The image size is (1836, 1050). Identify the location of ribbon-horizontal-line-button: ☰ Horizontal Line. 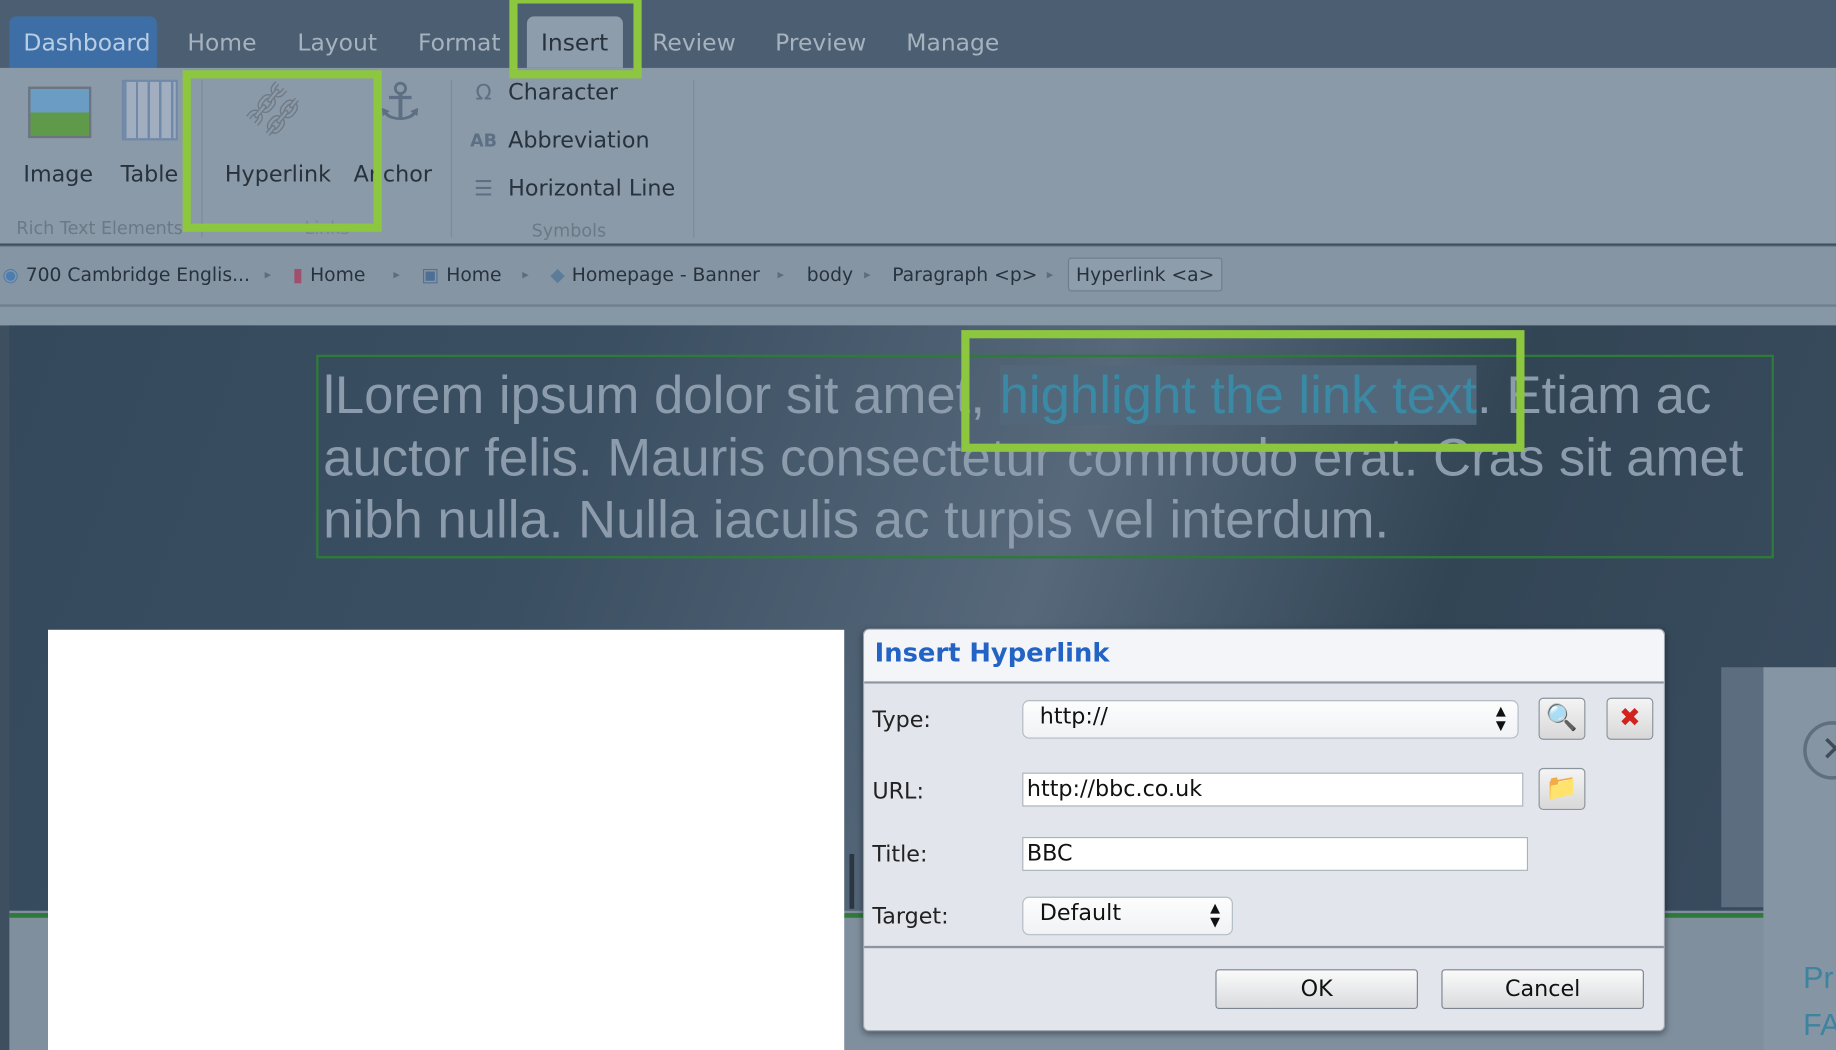
(571, 189).